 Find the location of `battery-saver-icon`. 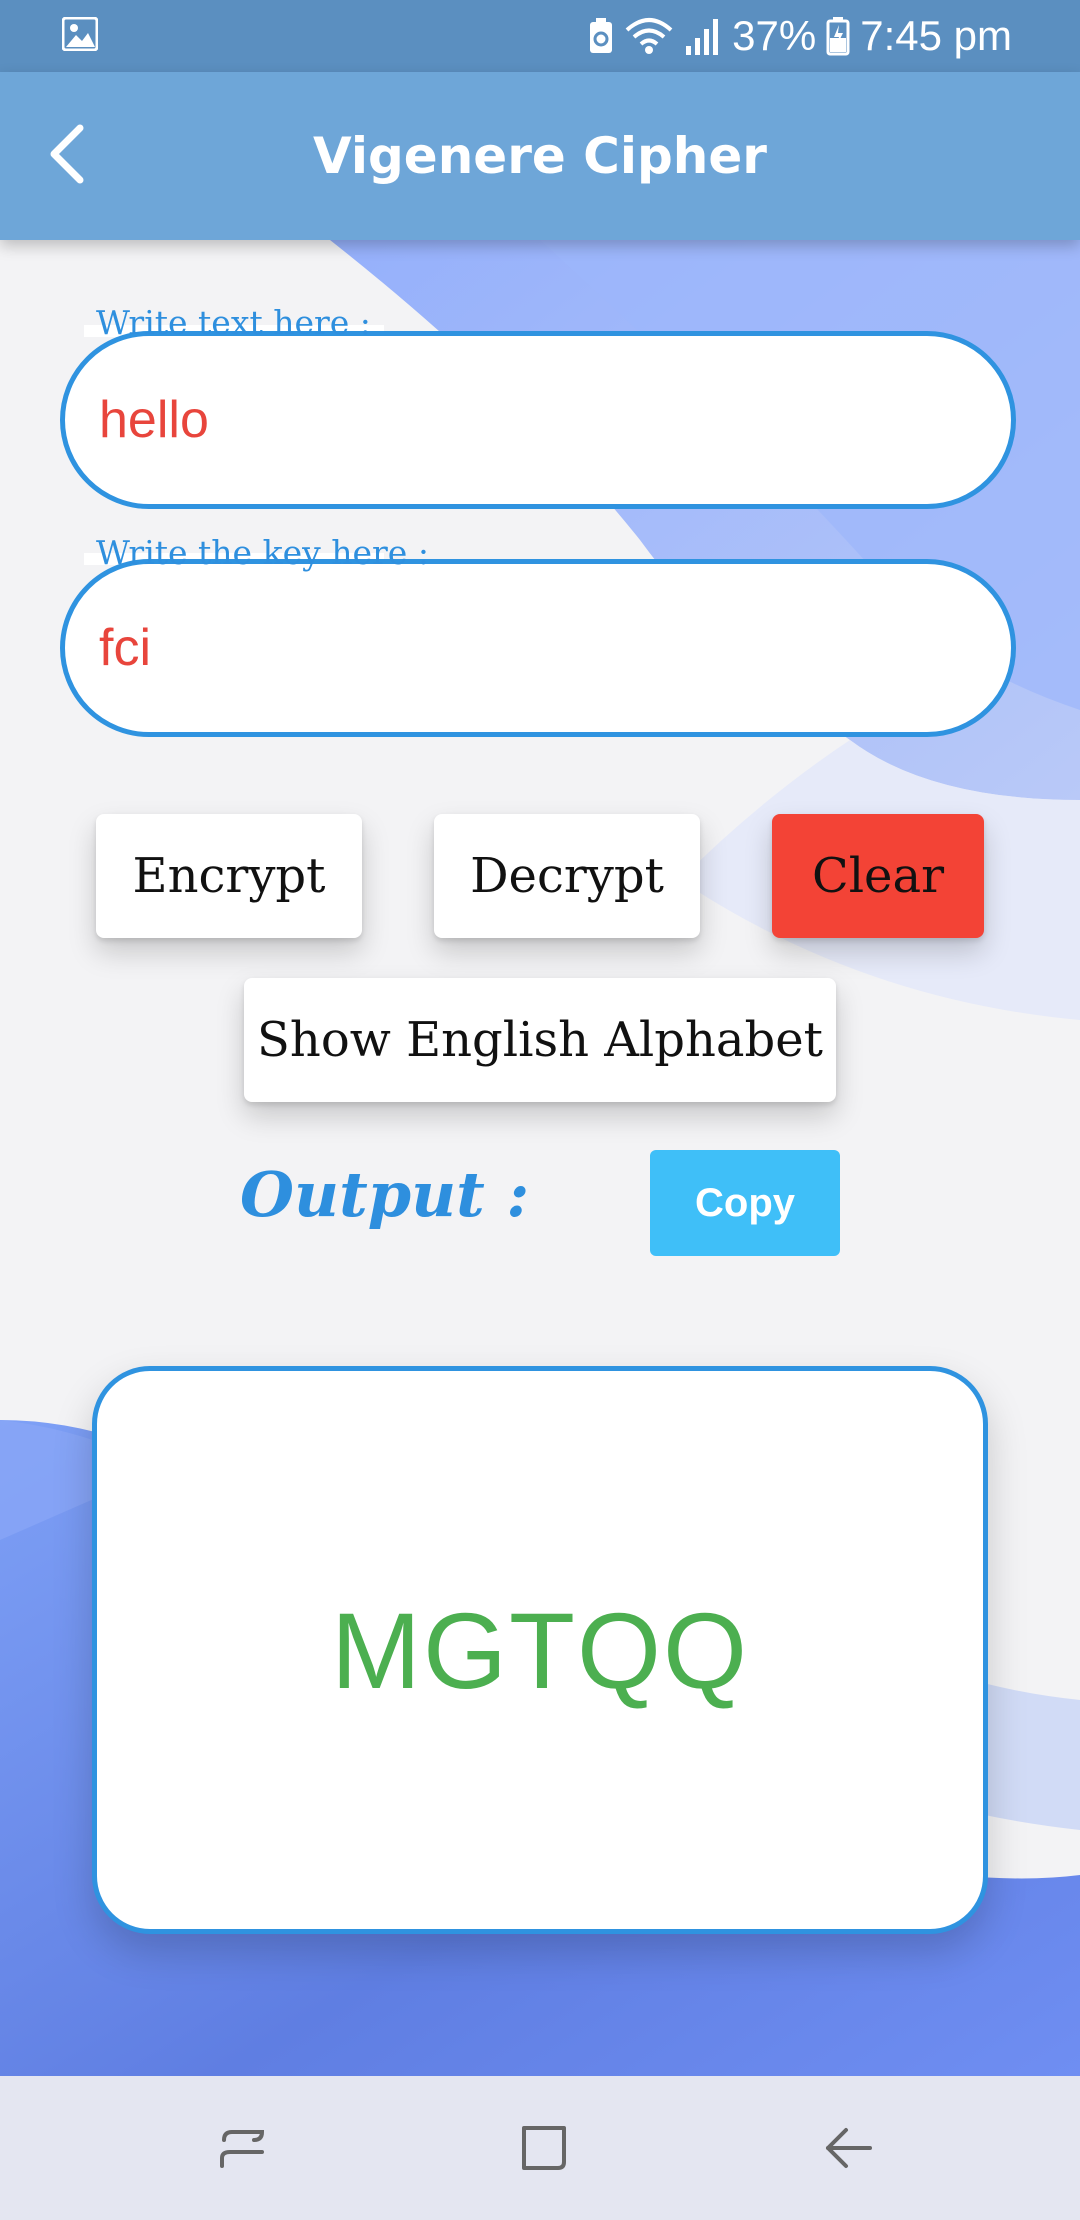

battery-saver-icon is located at coordinates (601, 35).